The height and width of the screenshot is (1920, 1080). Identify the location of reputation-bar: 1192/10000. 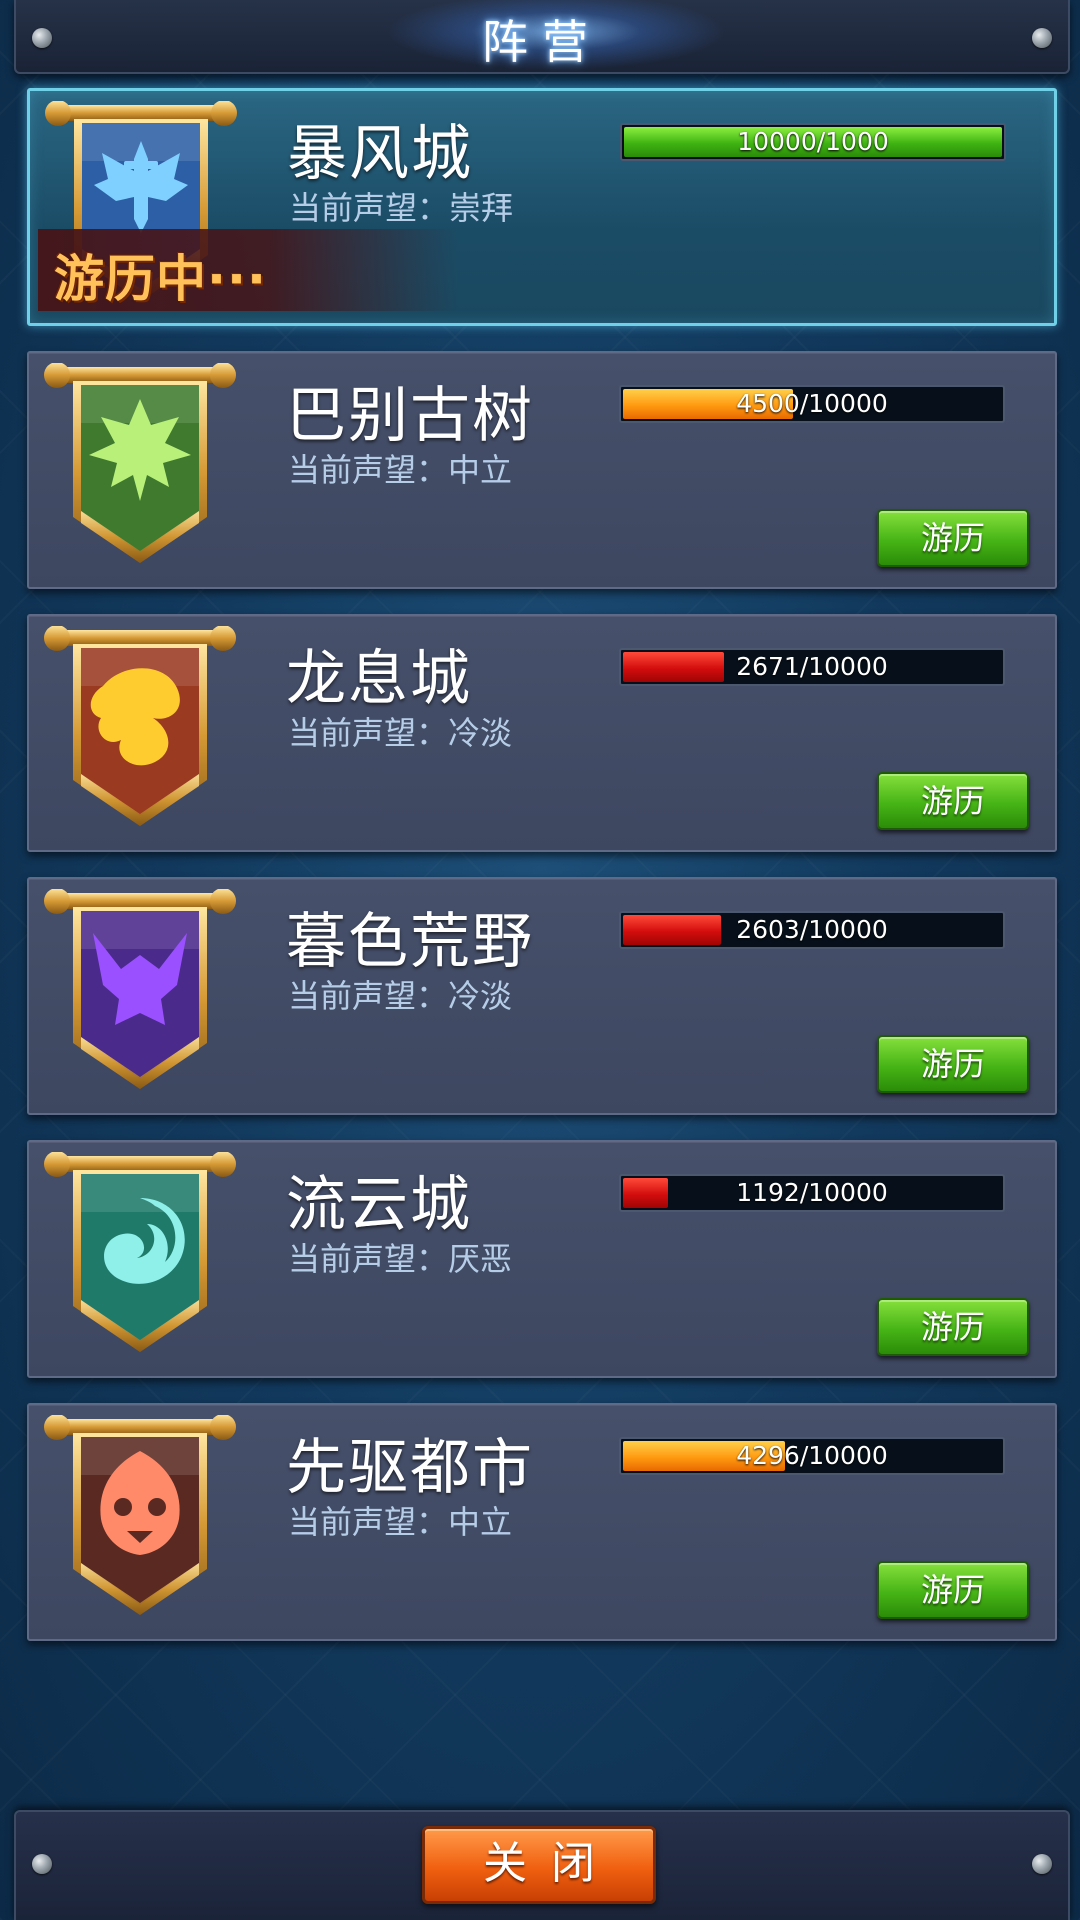
(812, 1193).